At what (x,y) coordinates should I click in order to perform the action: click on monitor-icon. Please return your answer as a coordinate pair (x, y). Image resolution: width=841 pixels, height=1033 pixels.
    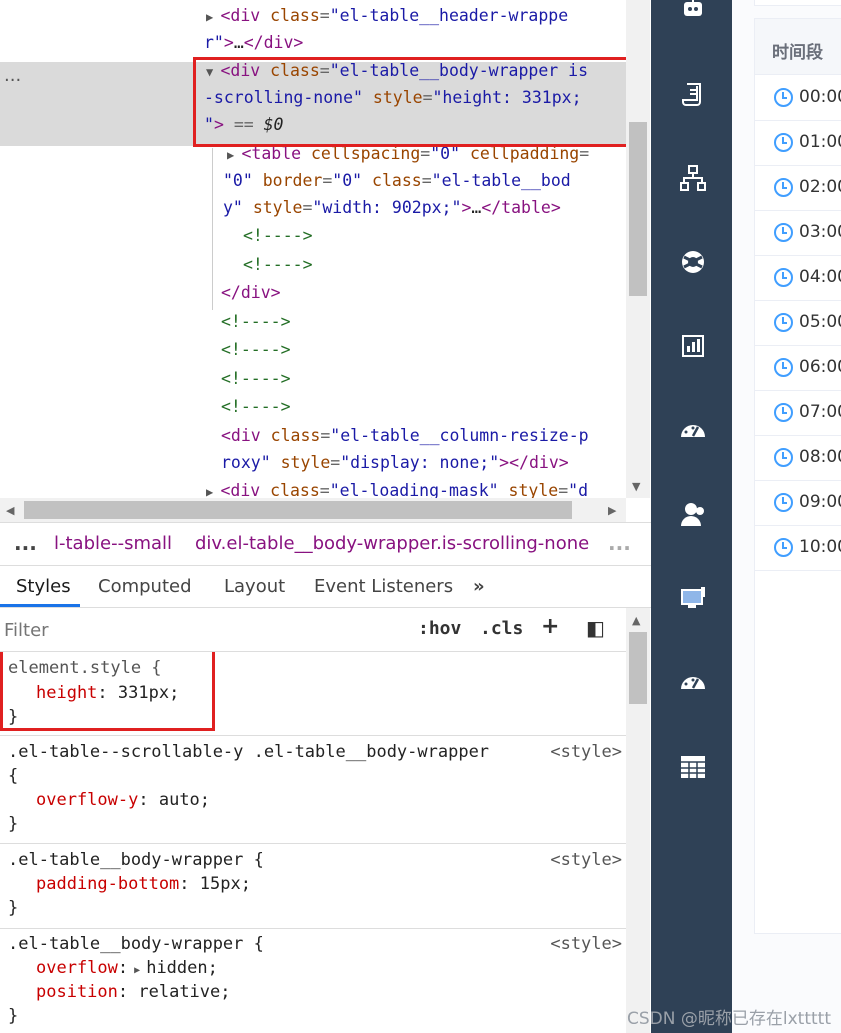
    Looking at the image, I should click on (693, 598).